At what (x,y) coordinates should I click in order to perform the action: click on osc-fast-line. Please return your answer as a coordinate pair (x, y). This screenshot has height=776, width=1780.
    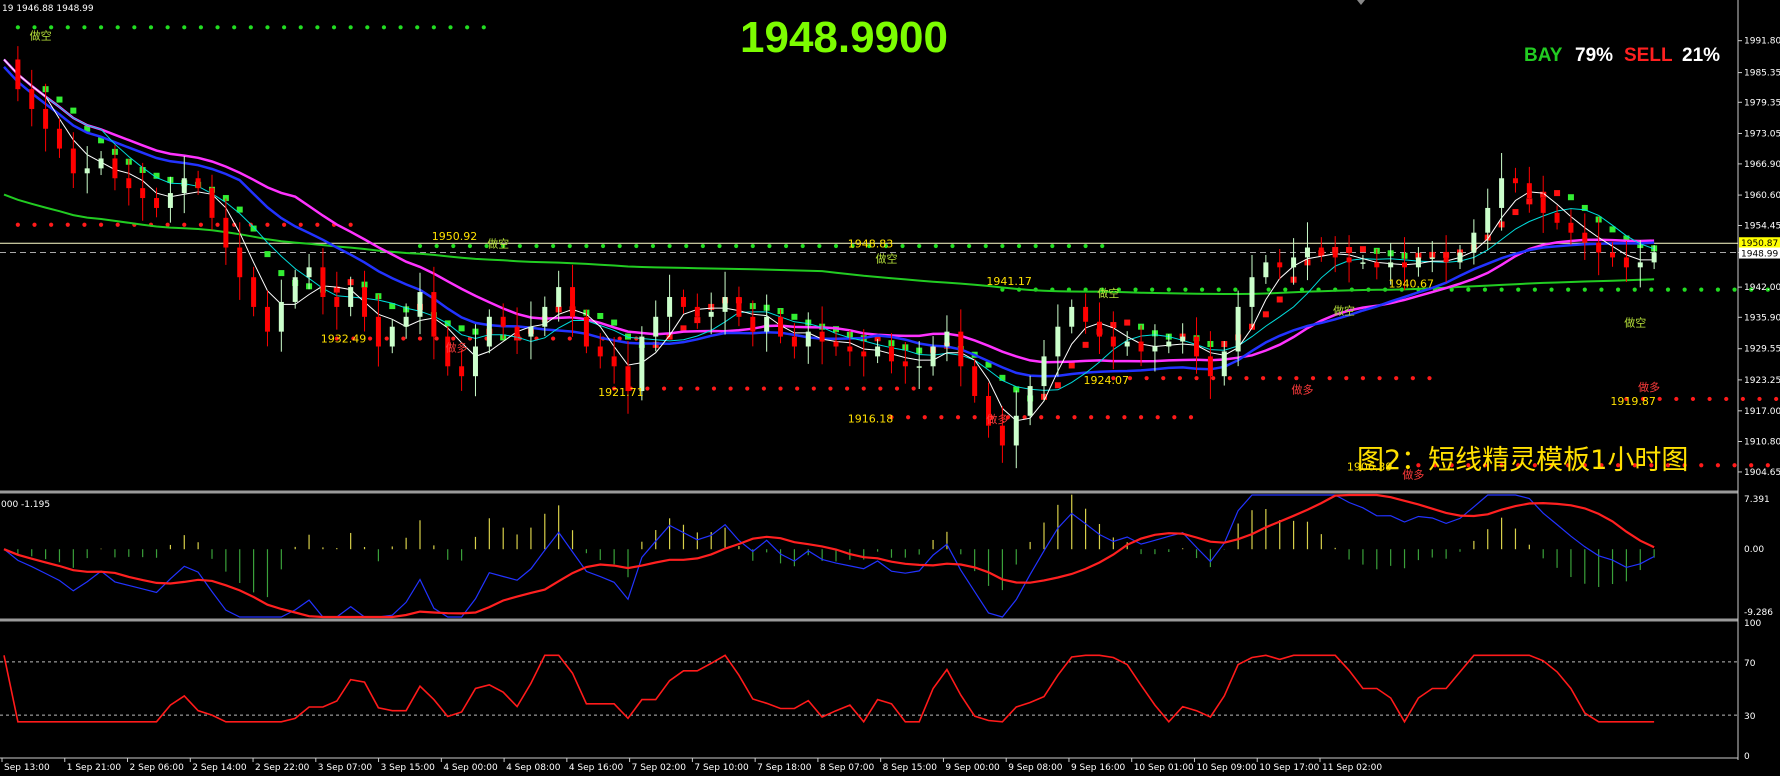
    Looking at the image, I should click on (829, 556).